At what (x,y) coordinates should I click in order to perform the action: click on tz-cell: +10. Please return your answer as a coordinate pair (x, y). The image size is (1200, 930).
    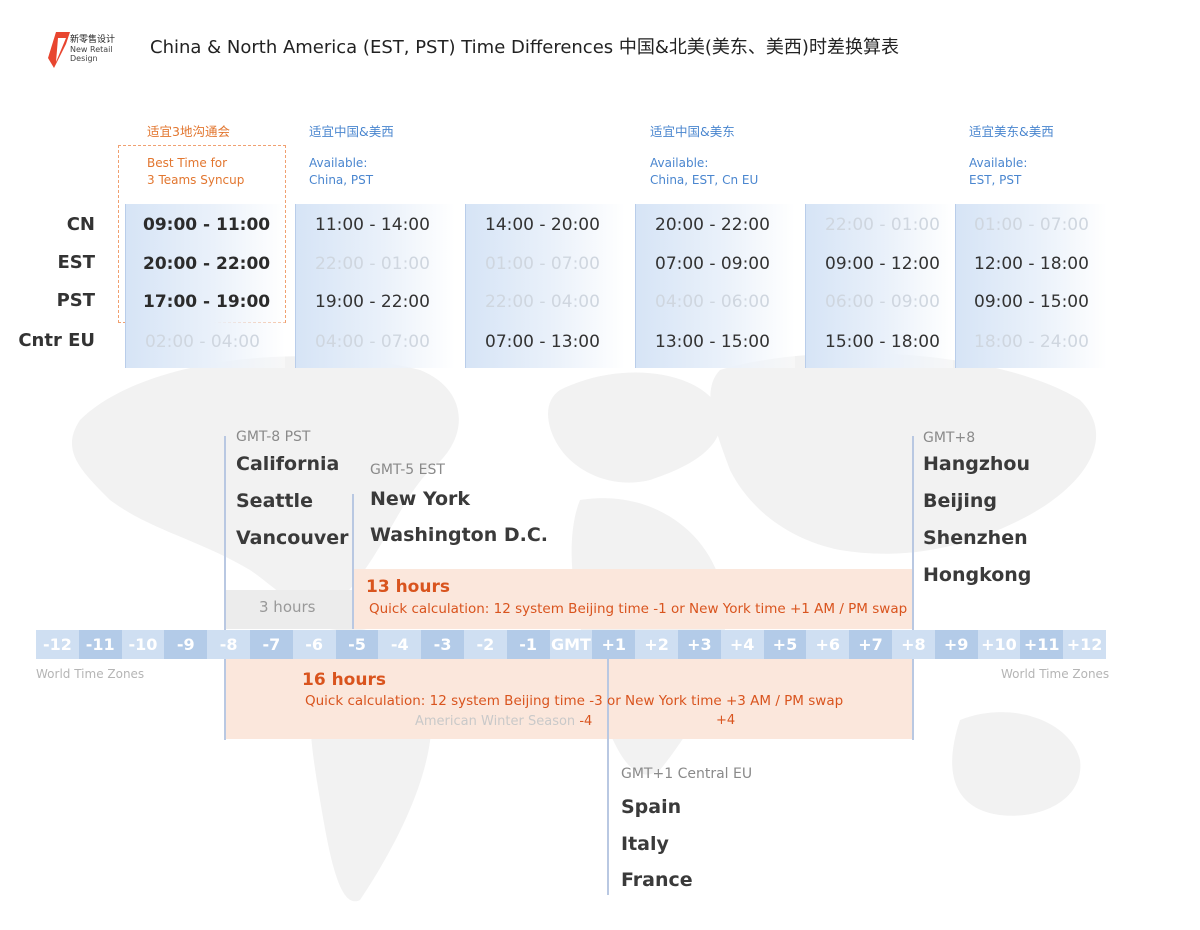
    Looking at the image, I should click on (999, 644).